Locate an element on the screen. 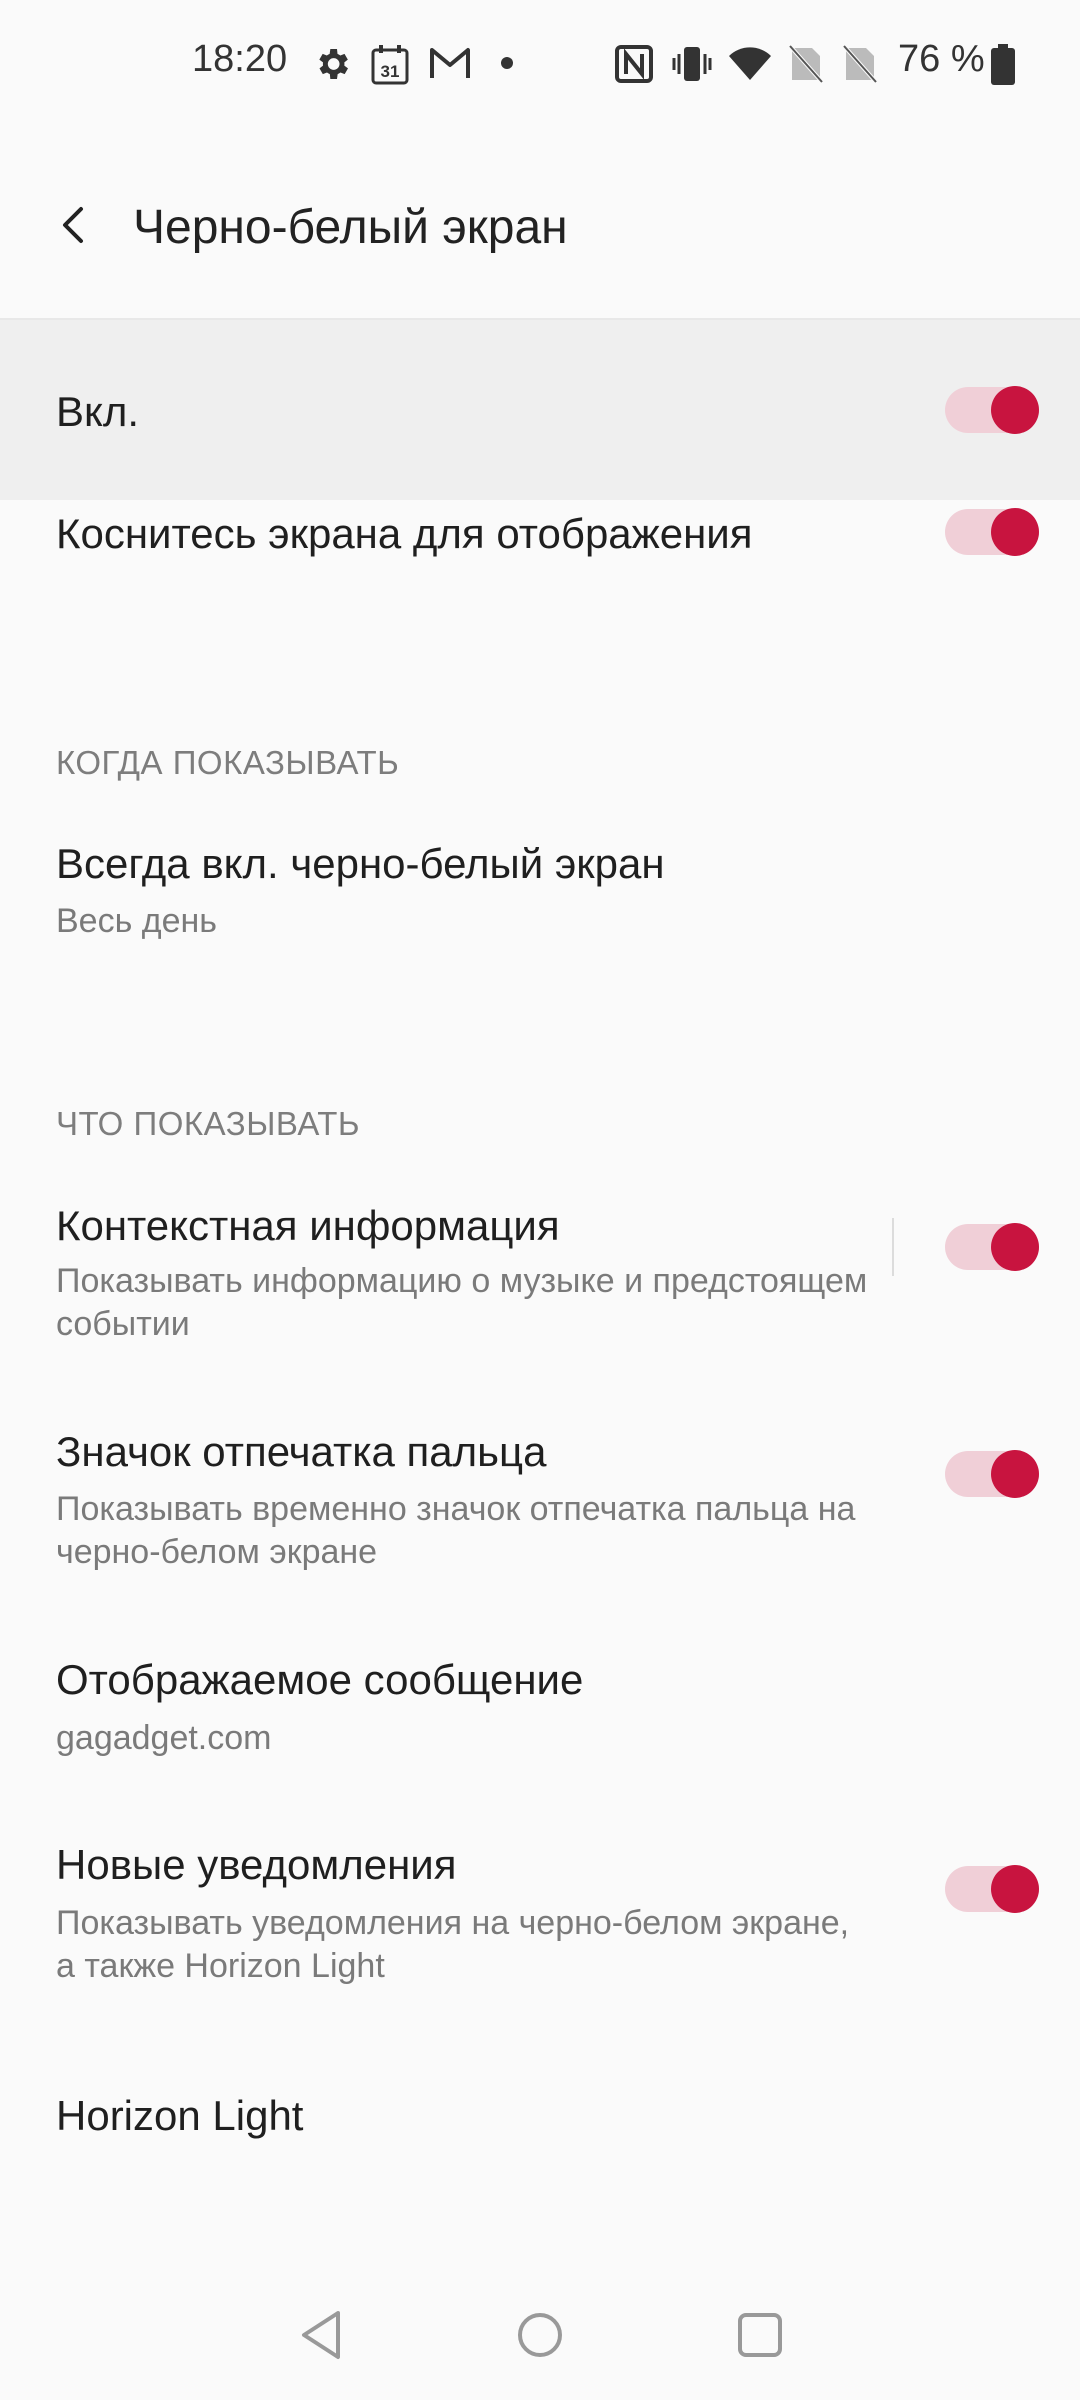 This screenshot has height=2400, width=1080. app-bar: Черно-белый экран is located at coordinates (540, 225).